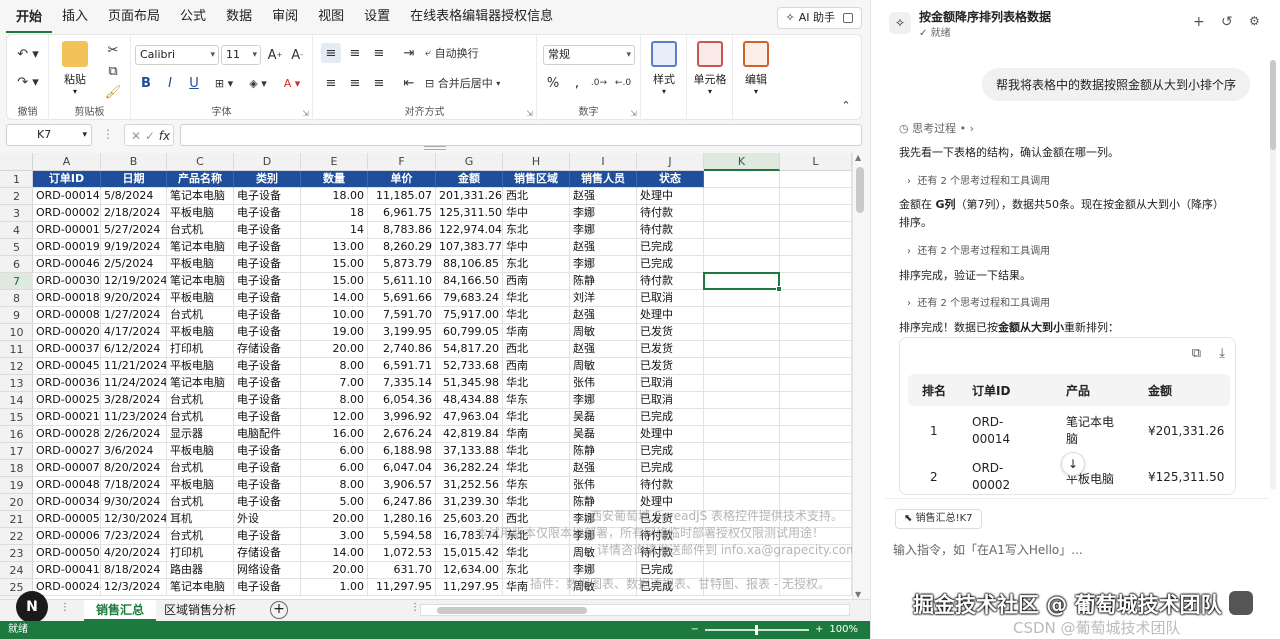  What do you see at coordinates (635, 610) in the screenshot?
I see `horizontal-scrollbar` at bounding box center [635, 610].